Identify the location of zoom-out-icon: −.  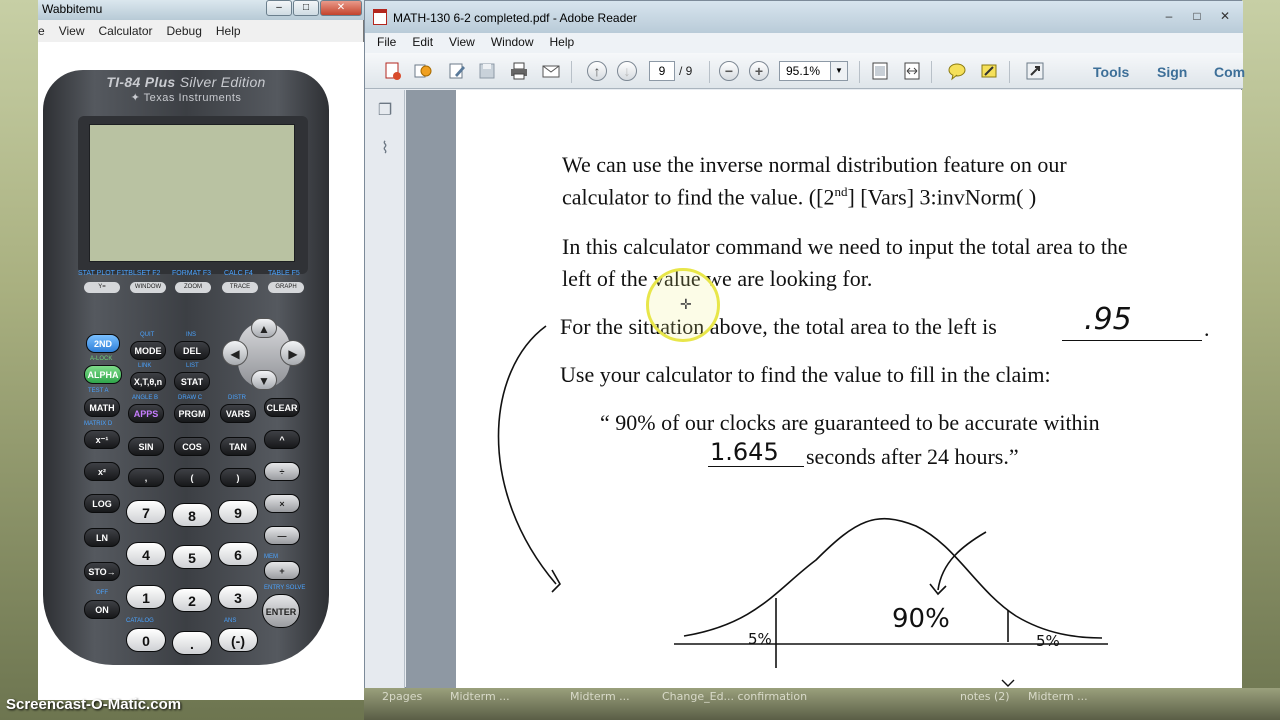
(729, 71).